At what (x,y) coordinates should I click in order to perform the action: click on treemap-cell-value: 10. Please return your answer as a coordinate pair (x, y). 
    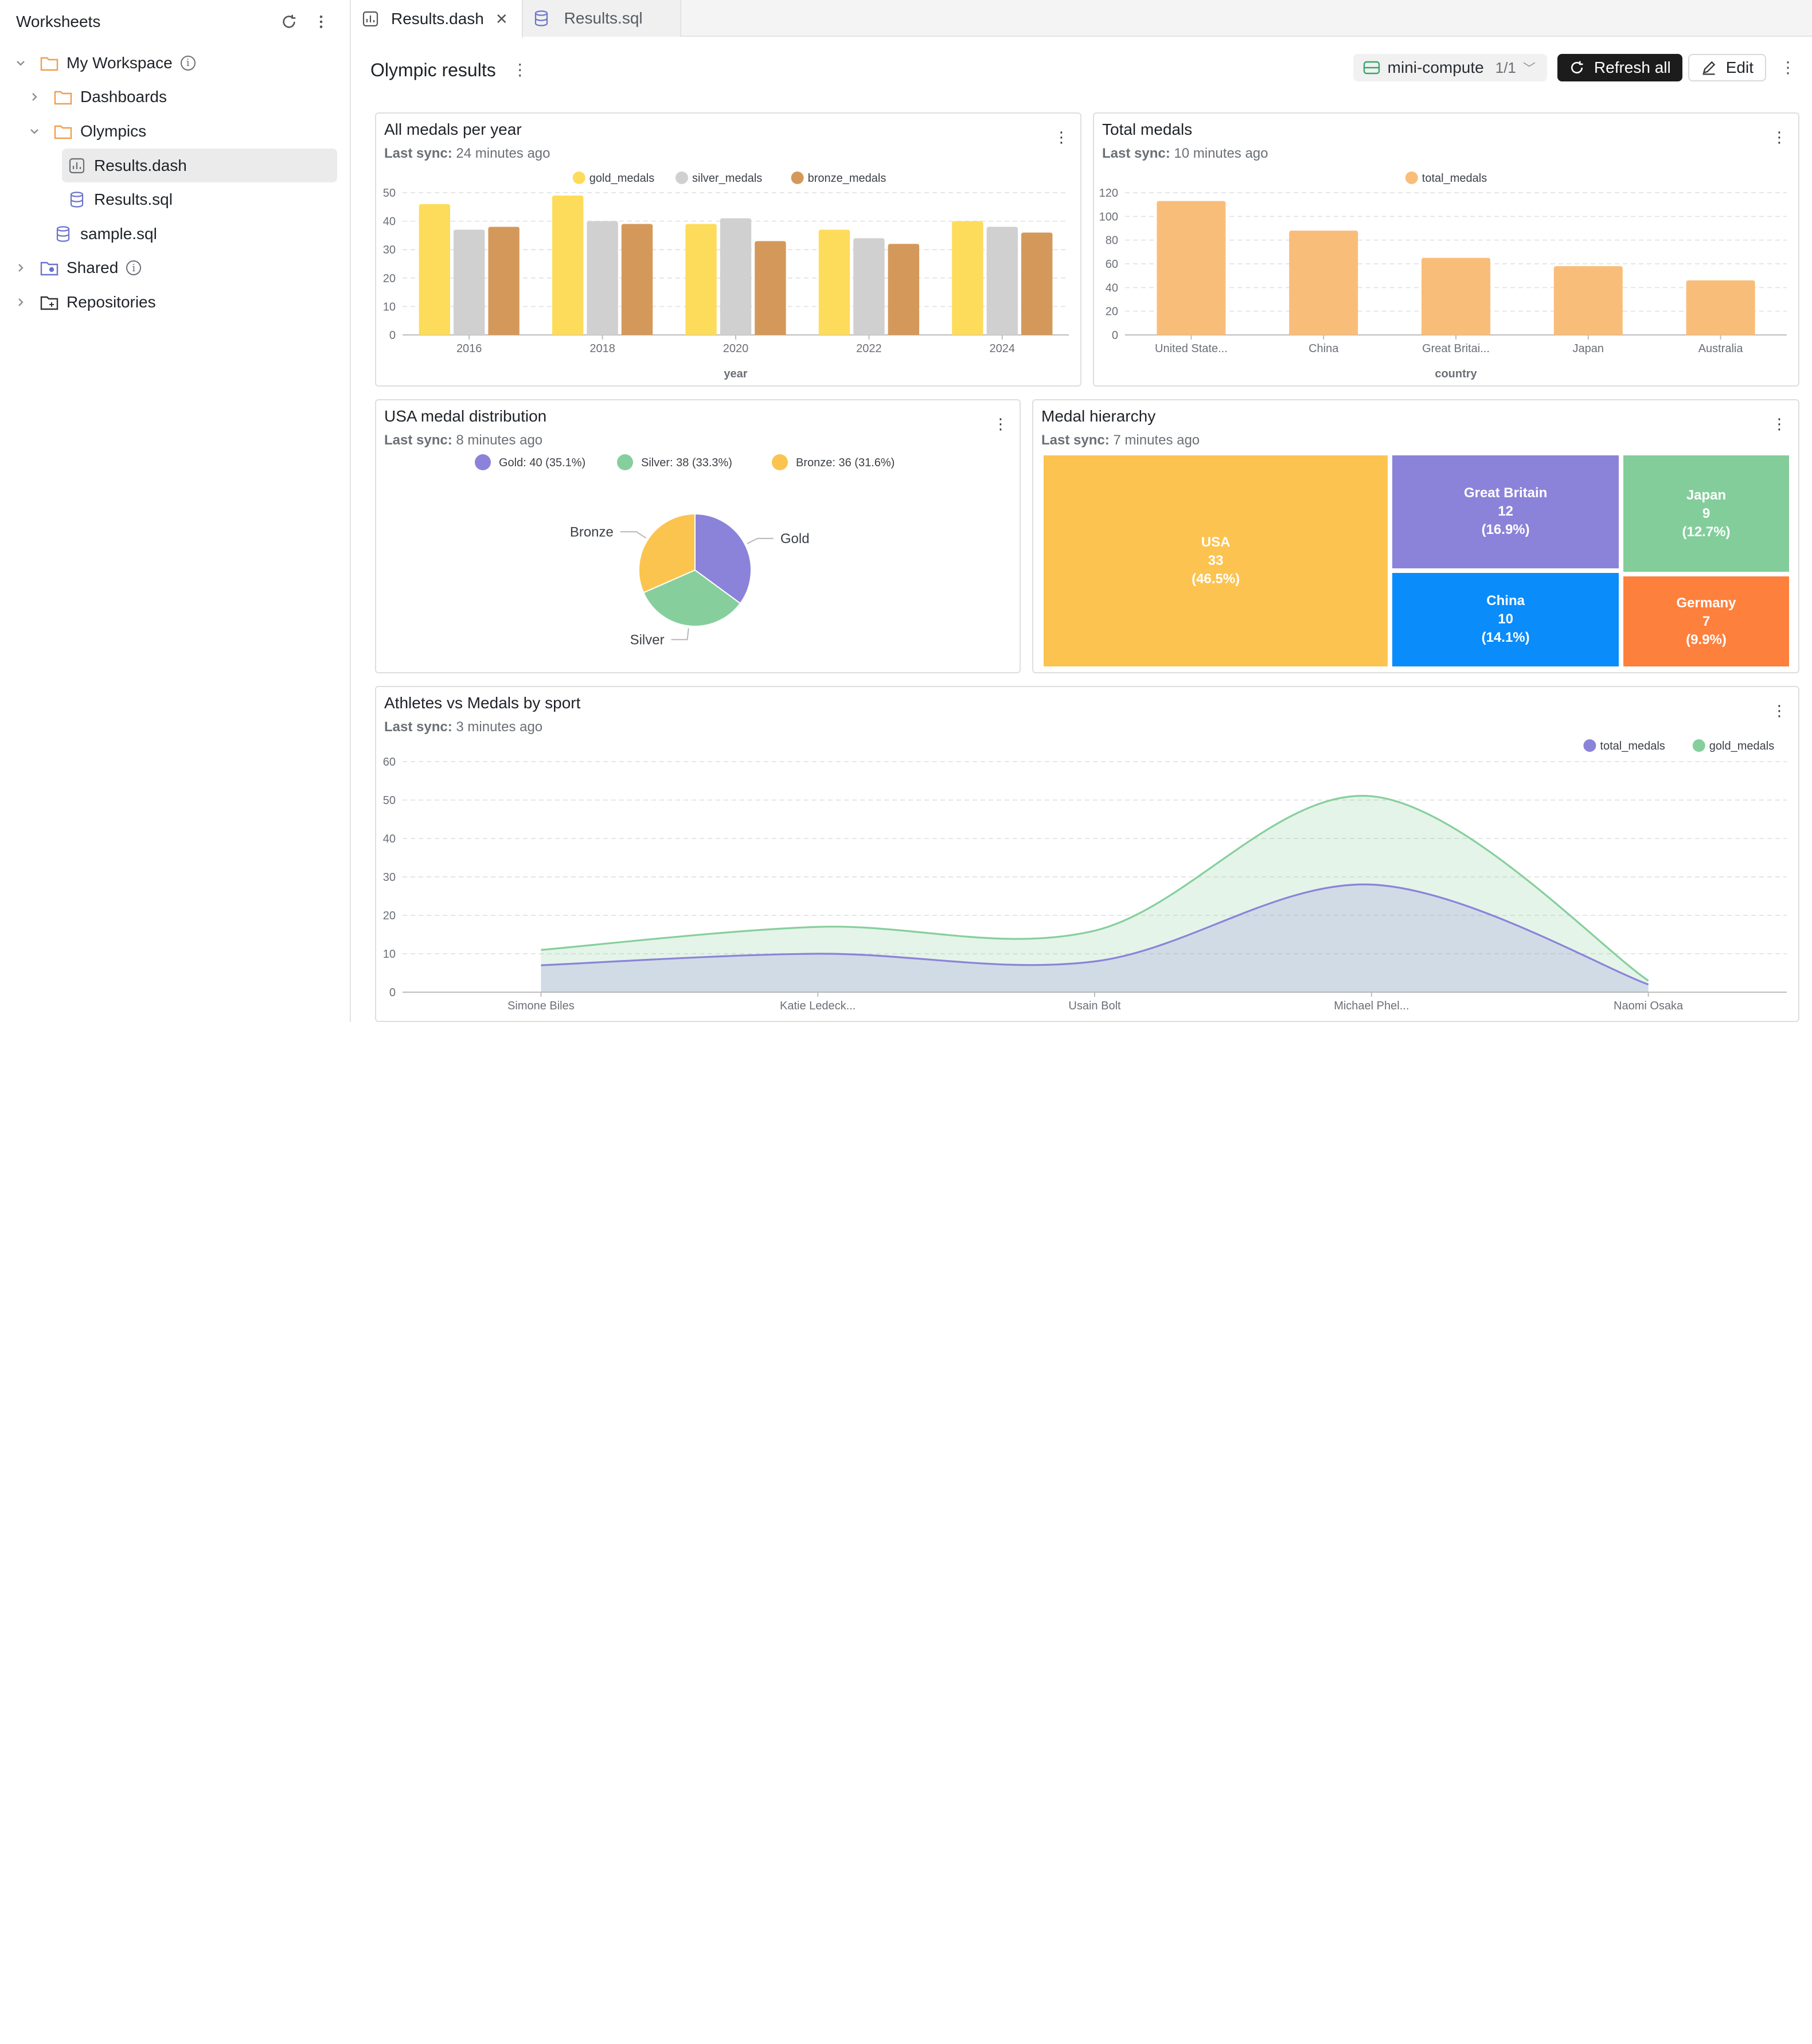
    Looking at the image, I should click on (1505, 619).